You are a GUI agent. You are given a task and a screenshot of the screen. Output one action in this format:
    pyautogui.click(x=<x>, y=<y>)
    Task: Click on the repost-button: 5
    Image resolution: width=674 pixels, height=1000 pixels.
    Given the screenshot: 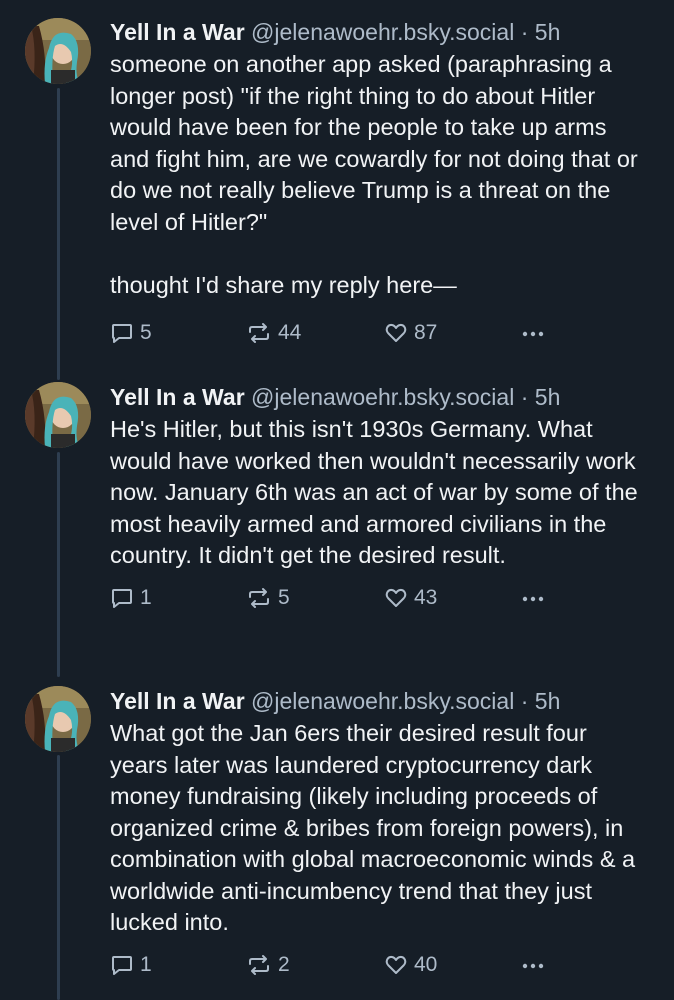 What is the action you would take?
    pyautogui.click(x=268, y=598)
    